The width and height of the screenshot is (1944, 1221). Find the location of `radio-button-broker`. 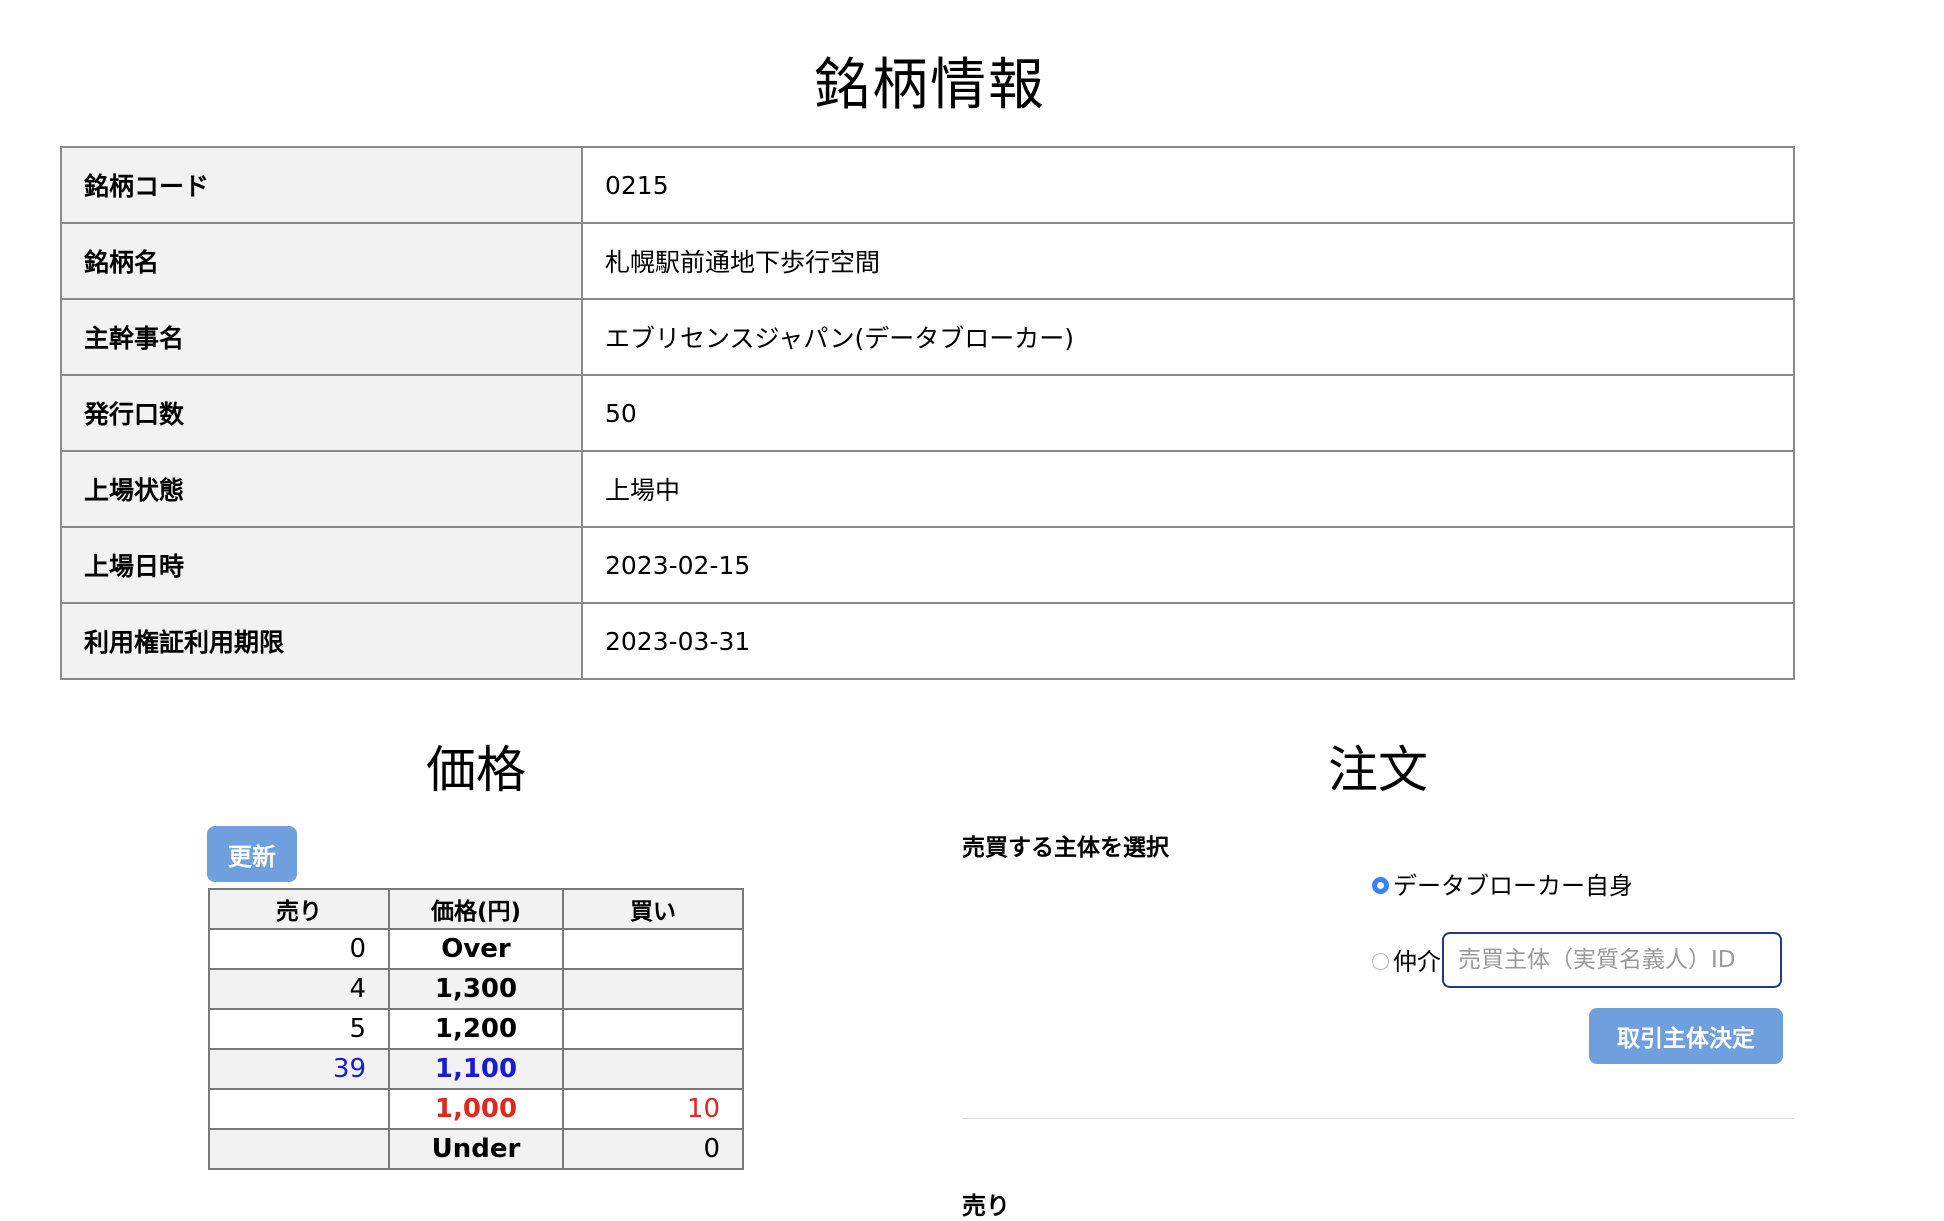

radio-button-broker is located at coordinates (1380, 961).